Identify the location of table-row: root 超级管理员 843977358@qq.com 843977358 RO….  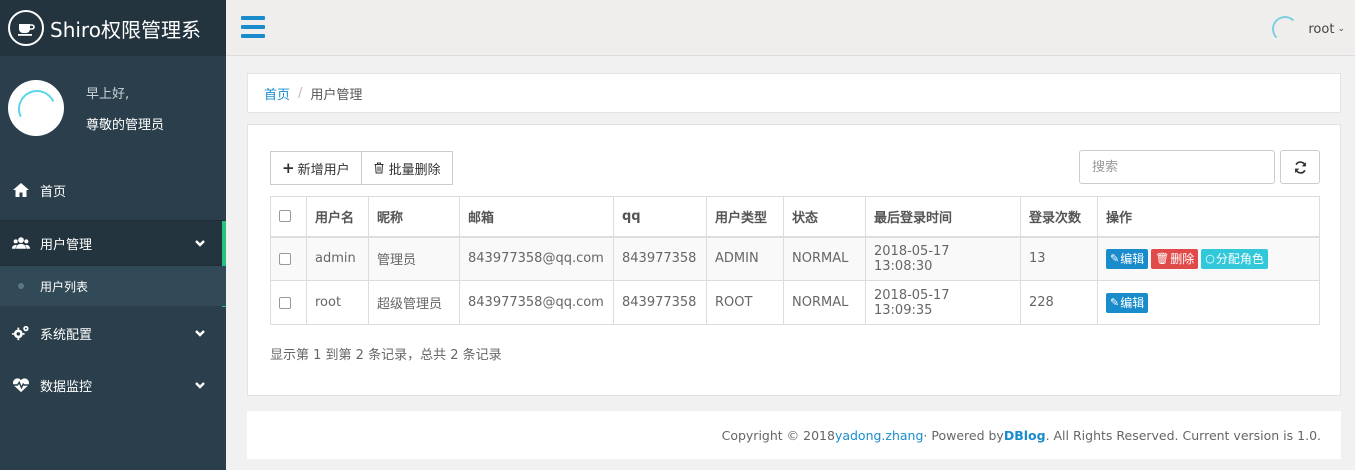
(795, 302).